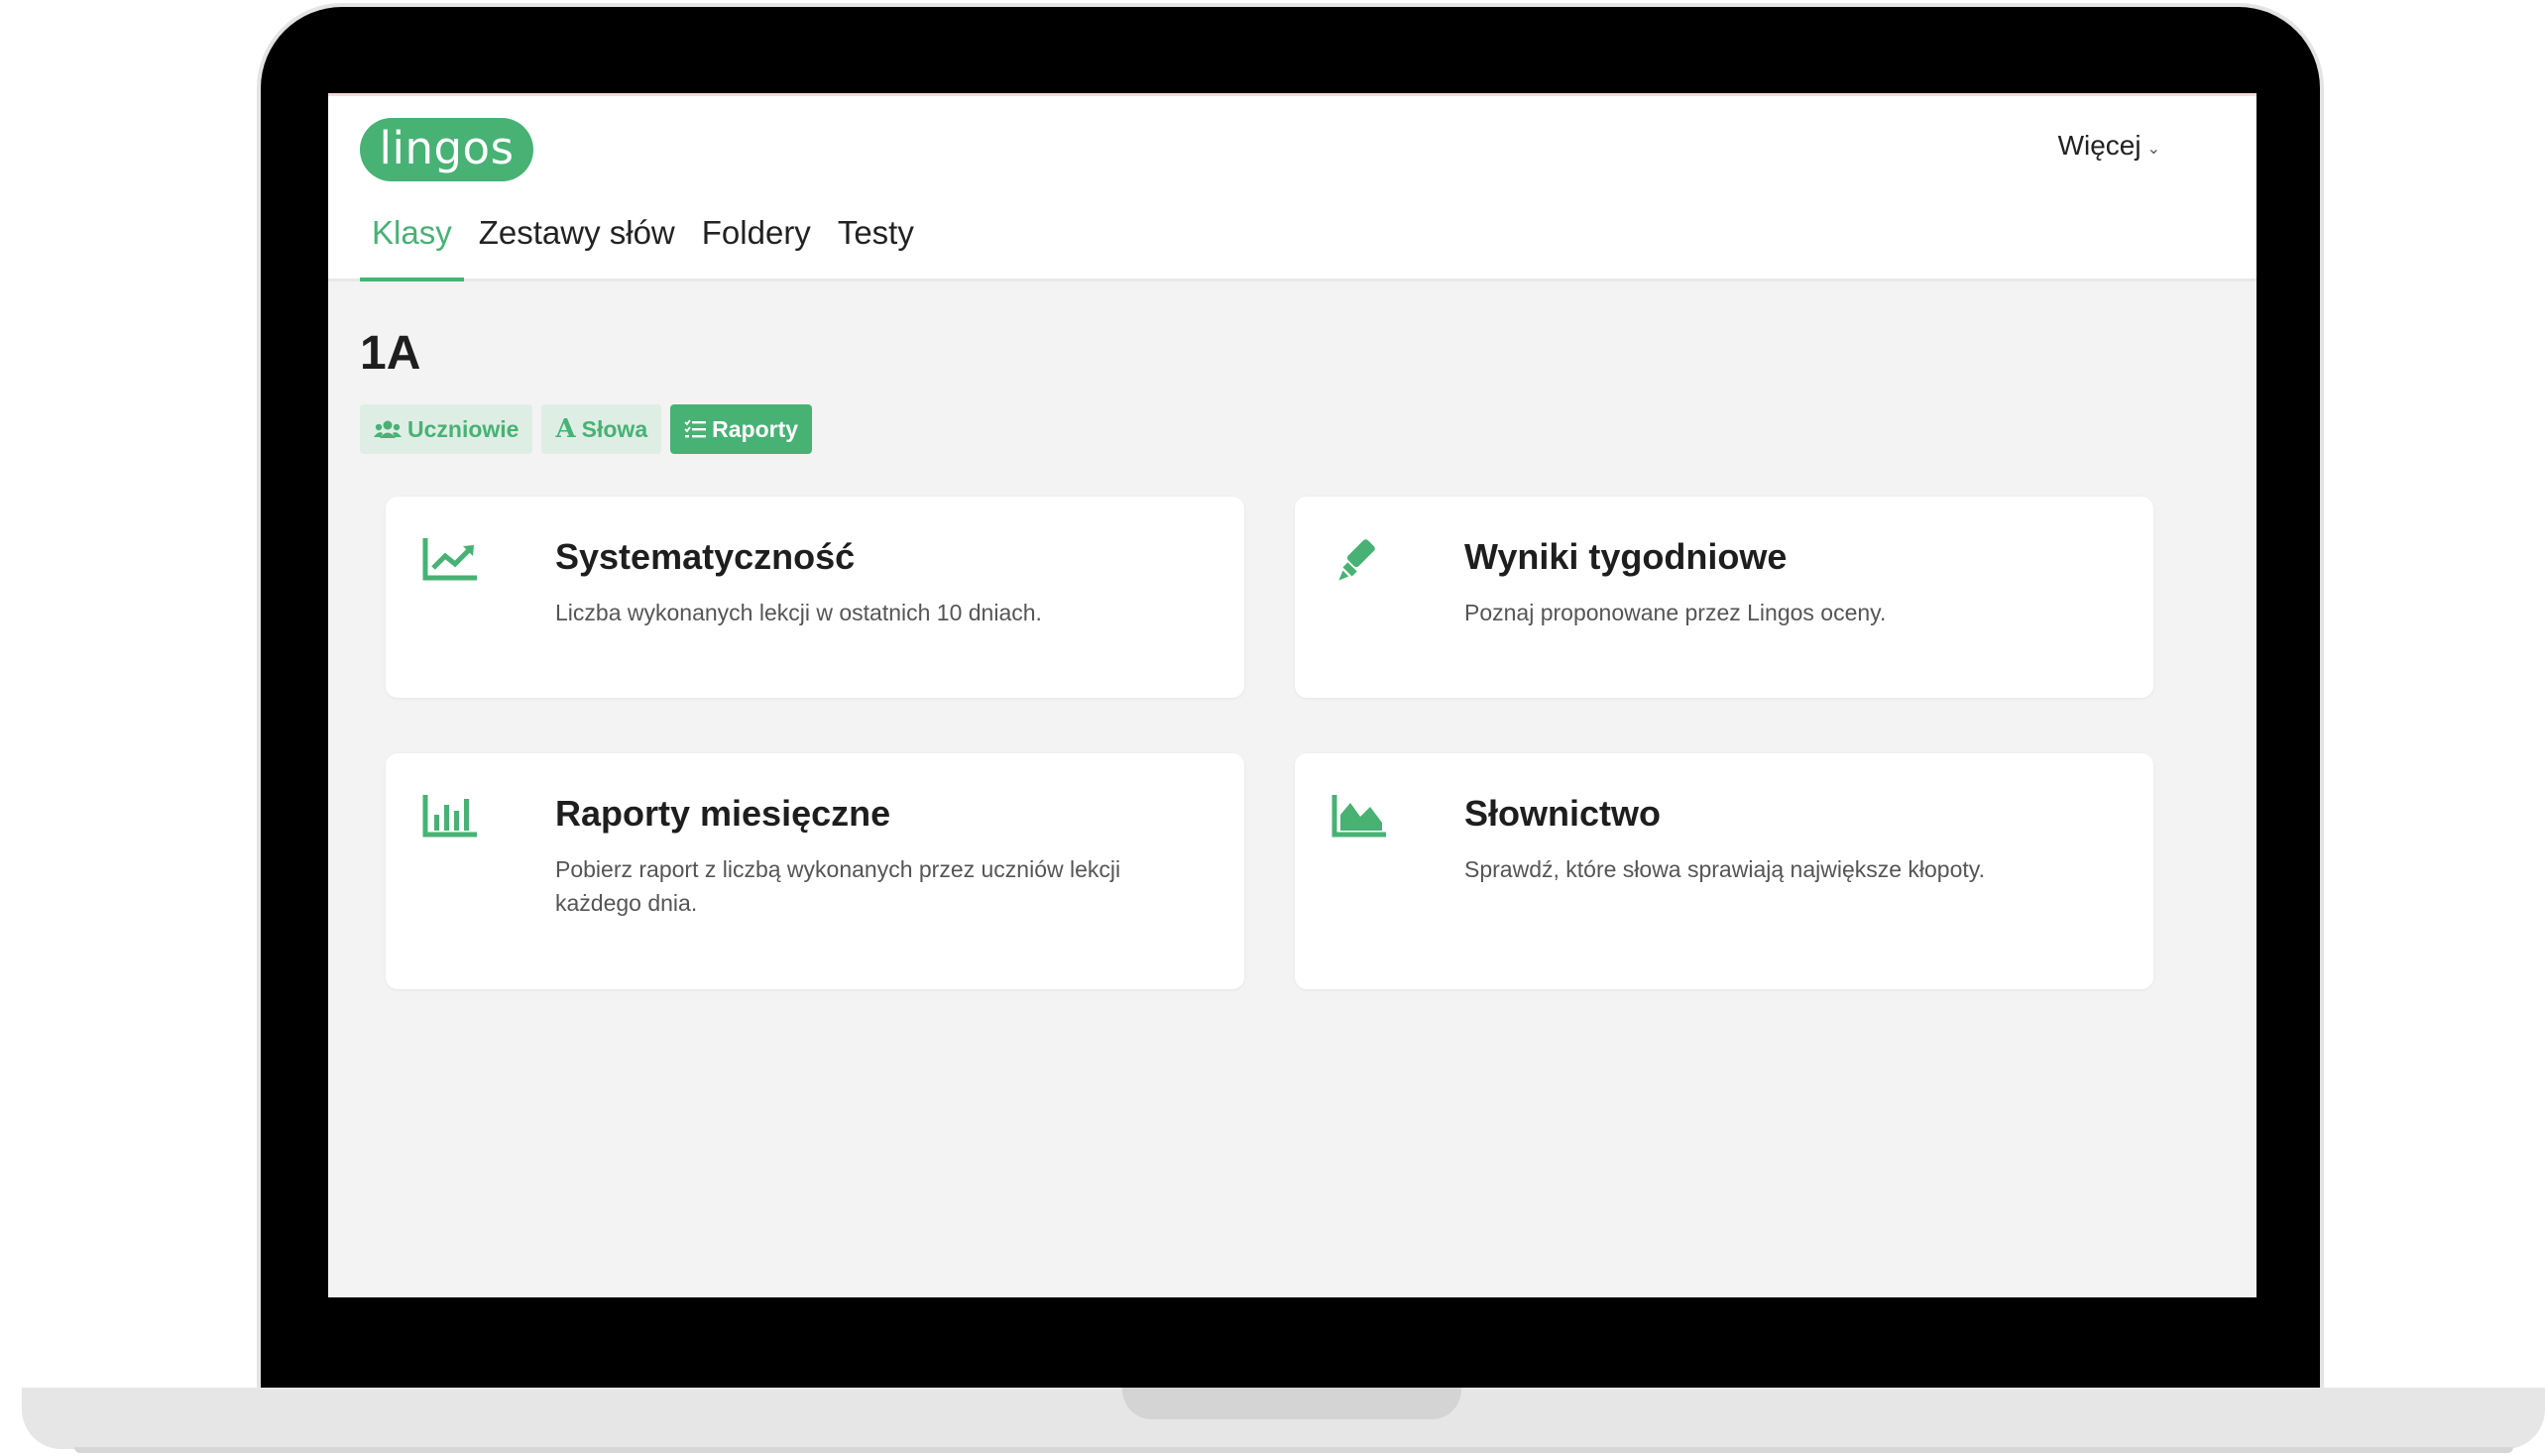 Image resolution: width=2545 pixels, height=1456 pixels. What do you see at coordinates (705, 556) in the screenshot?
I see `card-title: Systematyczność` at bounding box center [705, 556].